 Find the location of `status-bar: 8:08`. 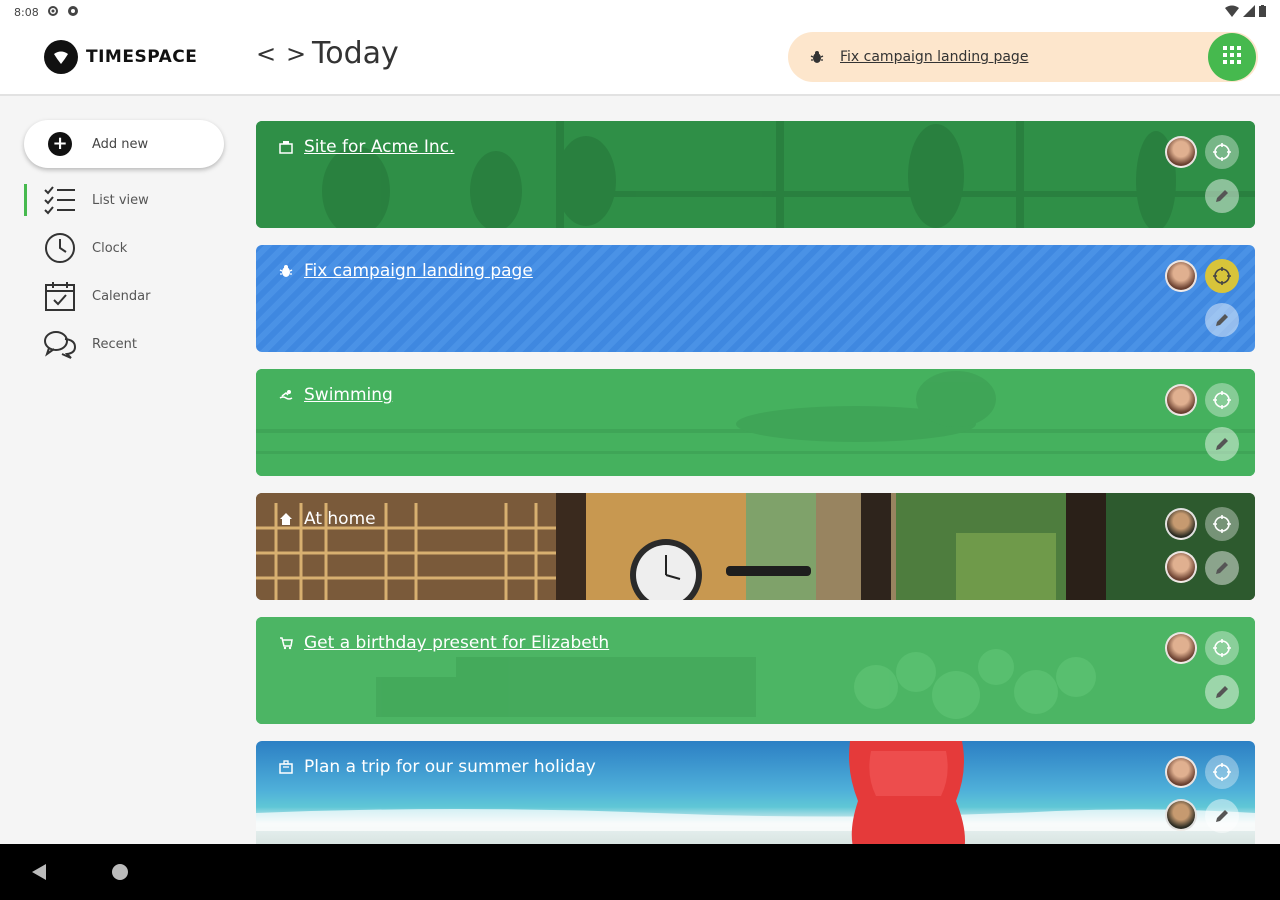

status-bar: 8:08 is located at coordinates (640, 12).